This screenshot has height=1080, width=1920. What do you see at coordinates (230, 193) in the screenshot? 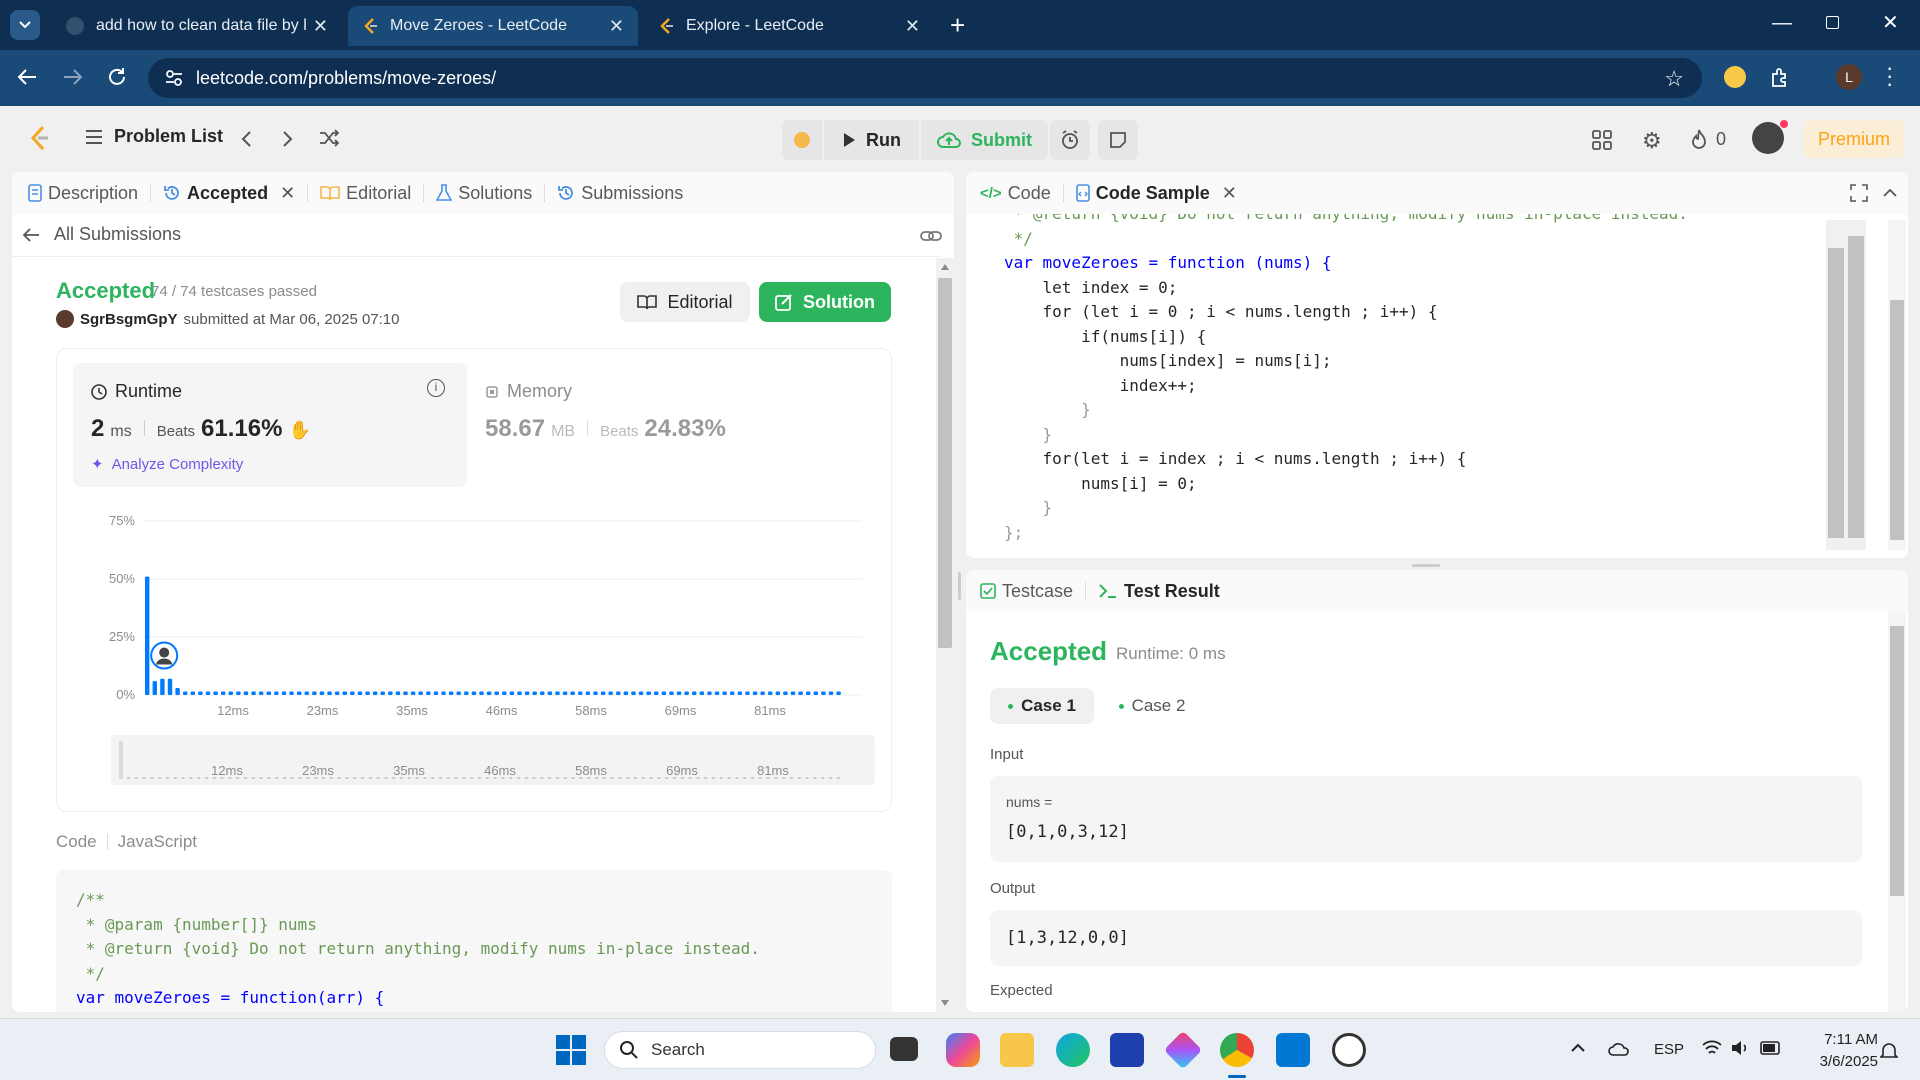
I see `tab-accepted: Accepted ✕` at bounding box center [230, 193].